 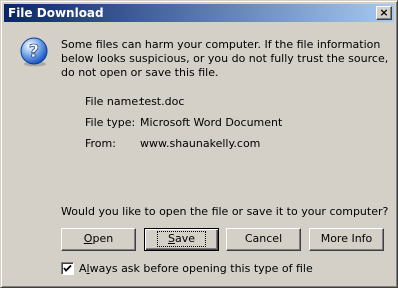 I want to click on save-focus-rect: Save, so click(x=181, y=239).